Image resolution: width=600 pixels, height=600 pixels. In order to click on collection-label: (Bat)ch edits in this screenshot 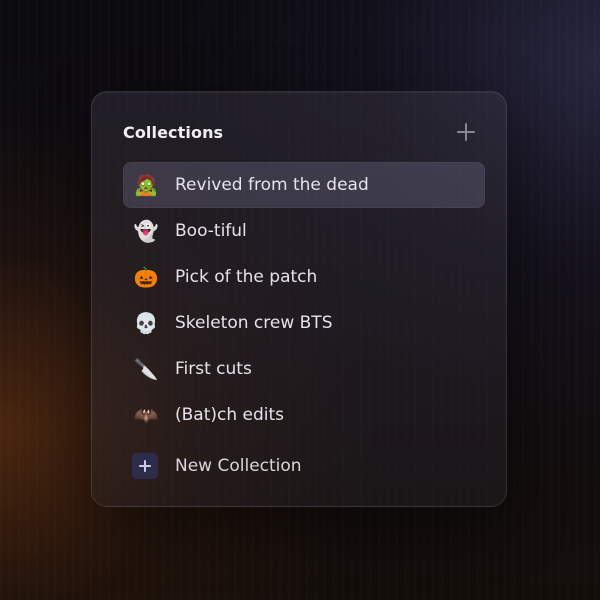, I will do `click(230, 415)`.